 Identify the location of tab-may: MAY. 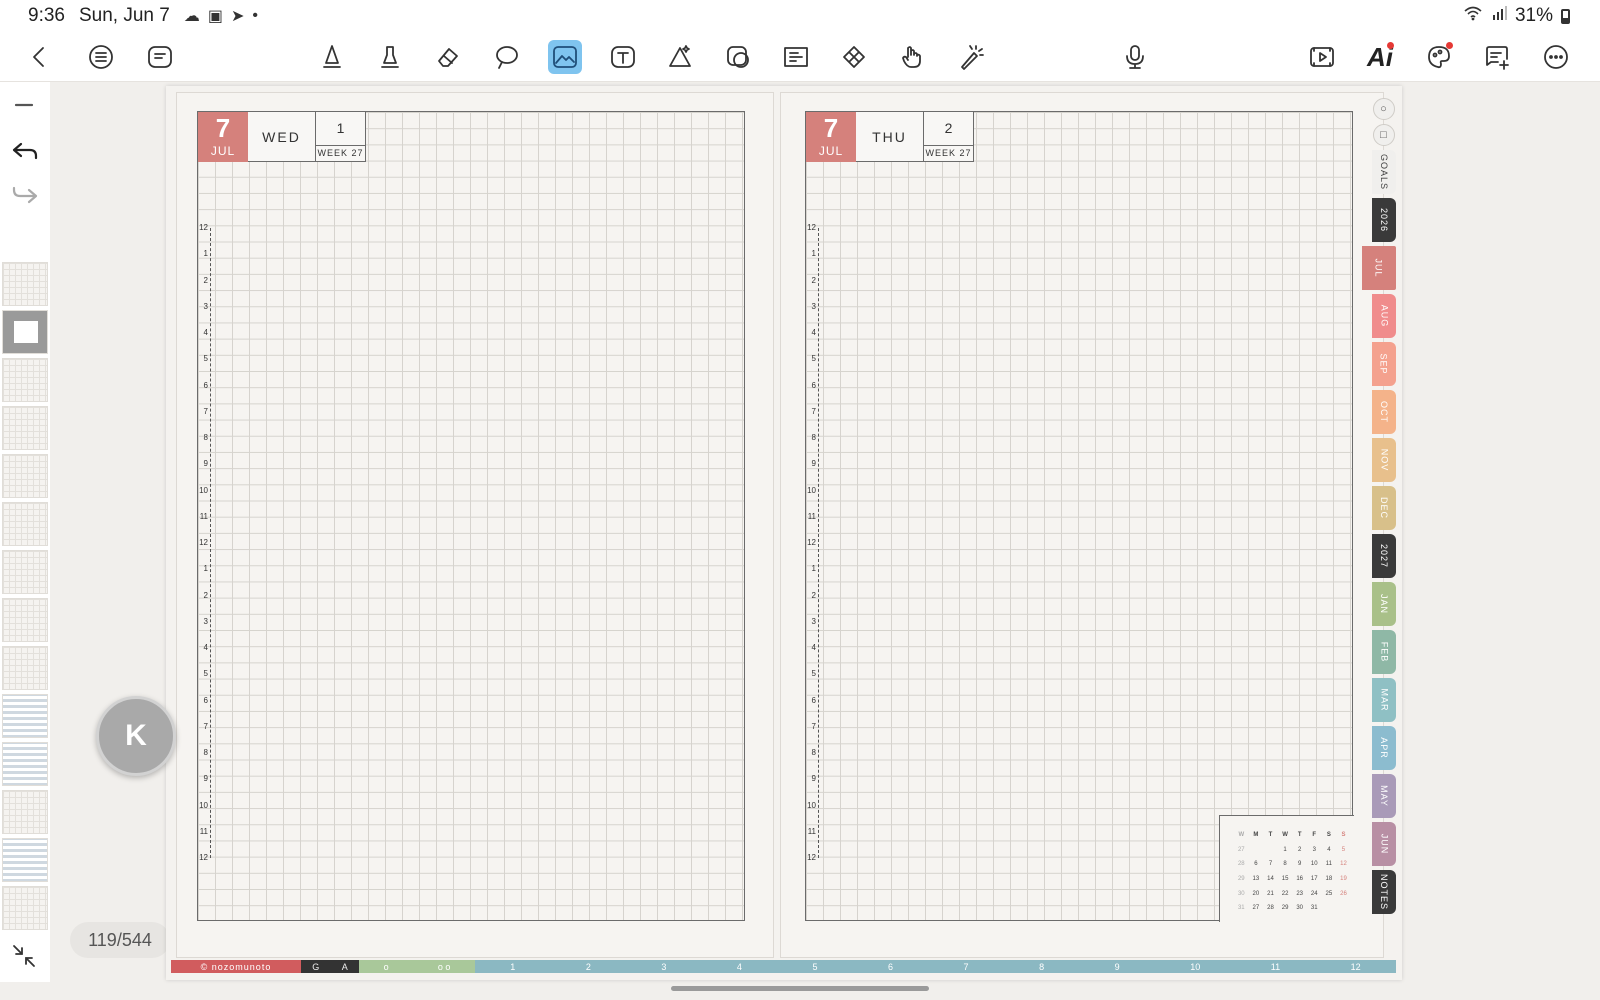
(1384, 796).